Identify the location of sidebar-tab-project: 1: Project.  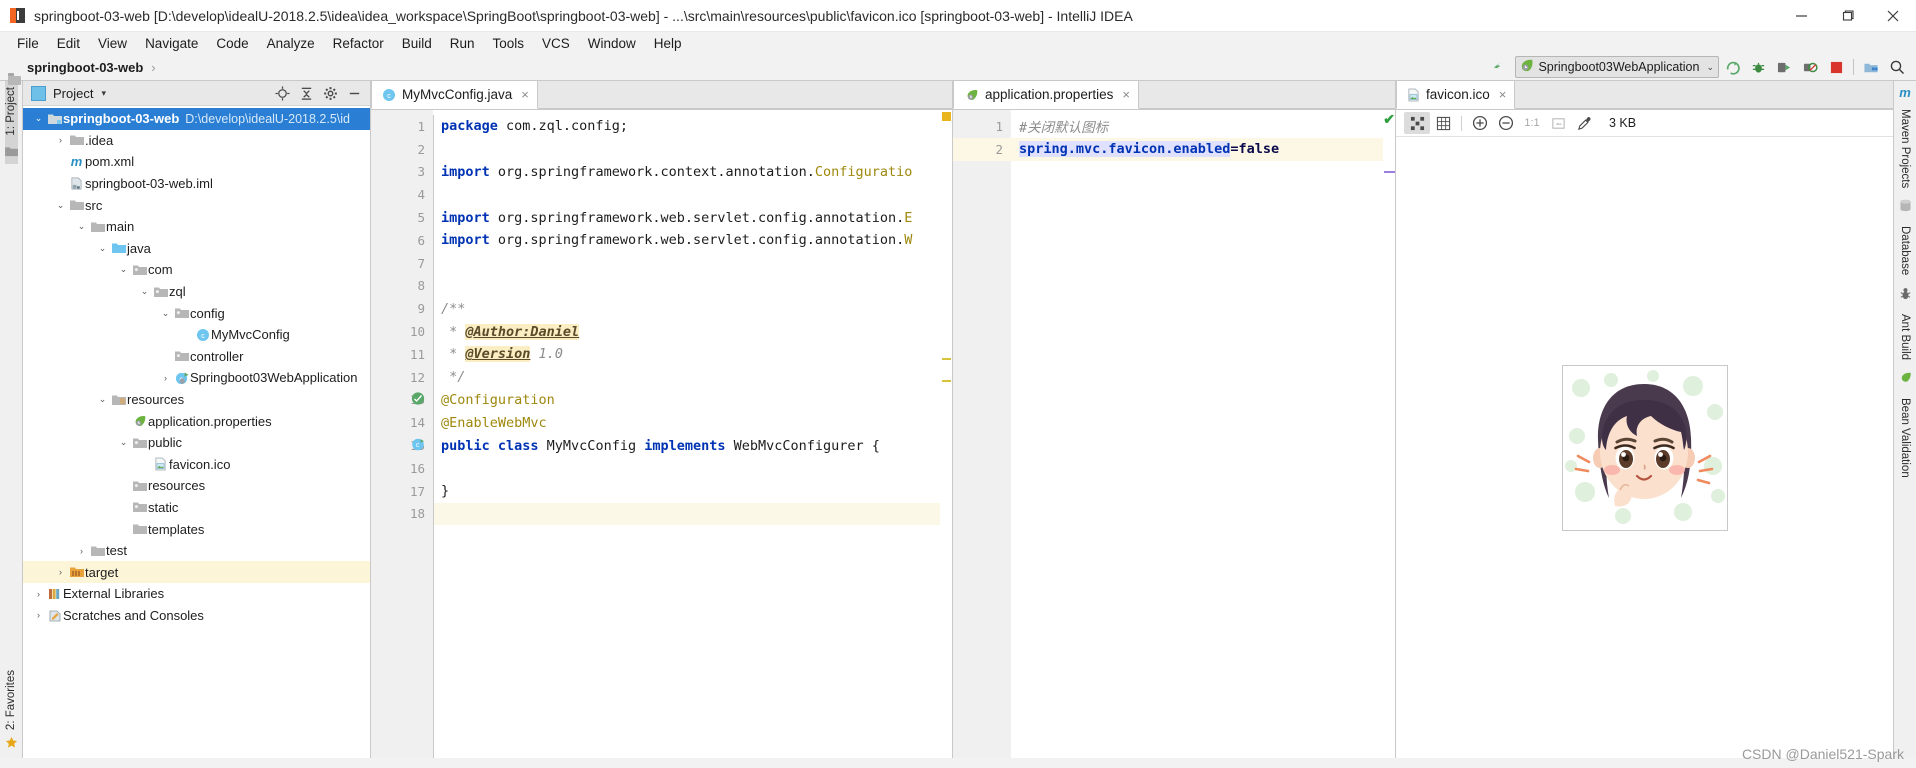
(11, 111).